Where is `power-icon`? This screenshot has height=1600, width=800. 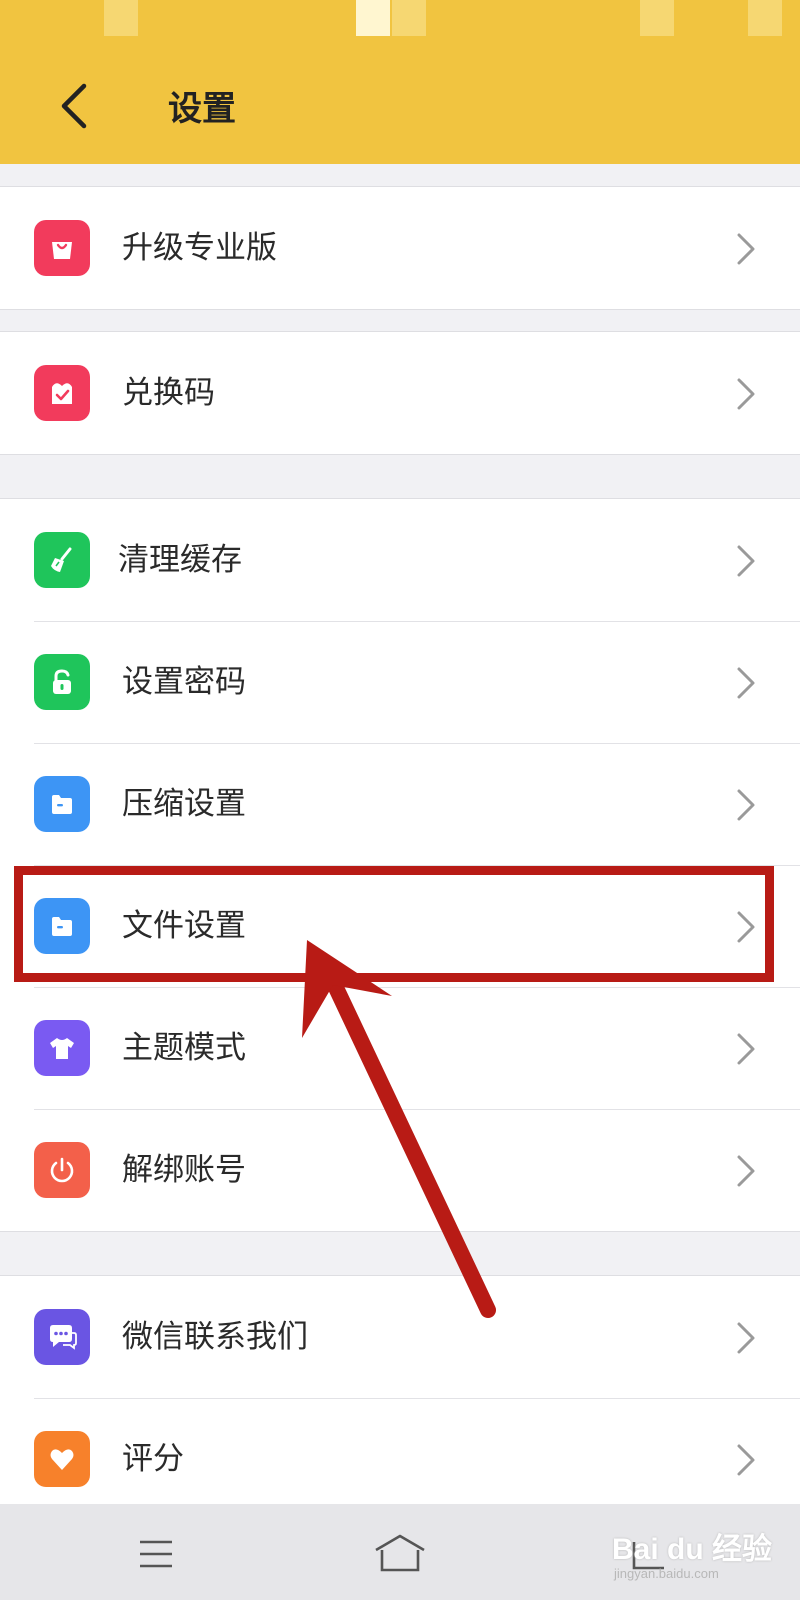
power-icon is located at coordinates (62, 1170).